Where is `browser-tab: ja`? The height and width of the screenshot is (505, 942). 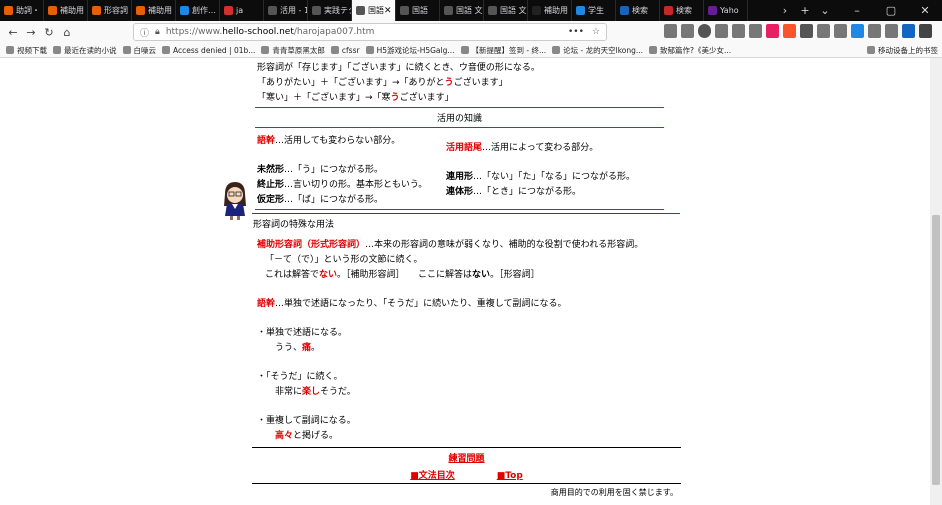
browser-tab: ja is located at coordinates (242, 10).